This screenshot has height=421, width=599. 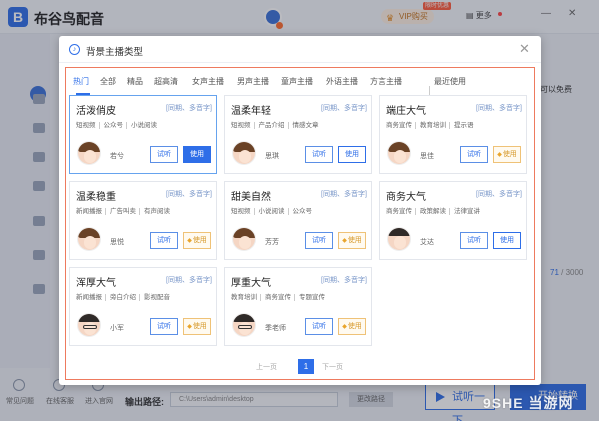 What do you see at coordinates (300, 49) in the screenshot?
I see `dialog-header: ♪ 背景主播类型 ✕` at bounding box center [300, 49].